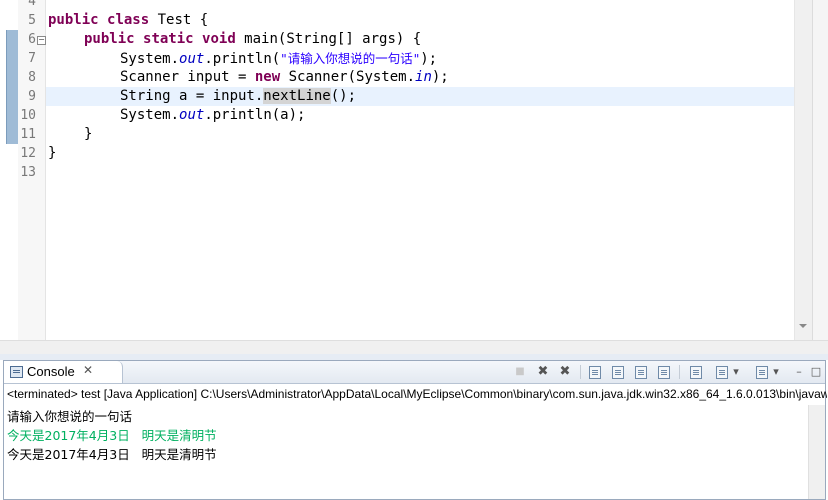  What do you see at coordinates (816, 452) in the screenshot?
I see `console-vertical-scrollbar` at bounding box center [816, 452].